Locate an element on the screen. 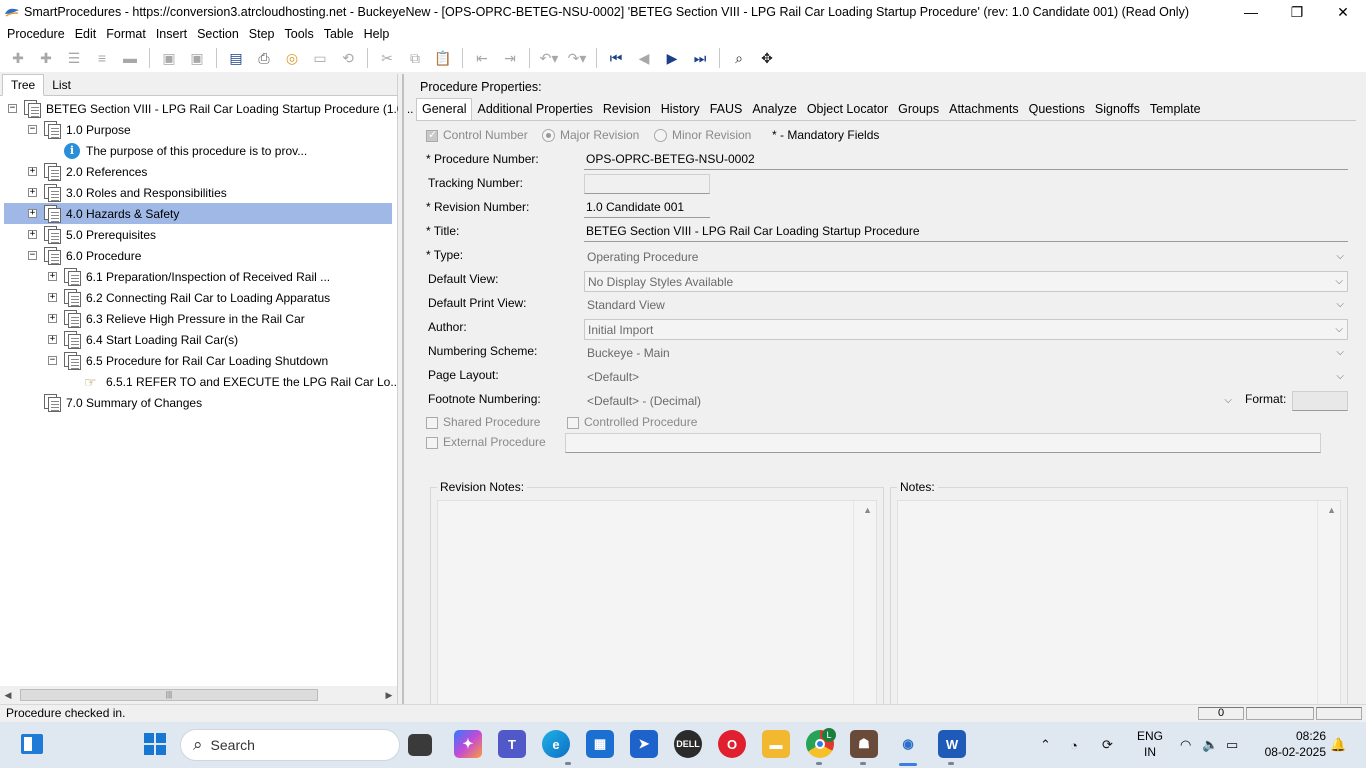 The image size is (1366, 768). restore-button: ❐ is located at coordinates (1297, 12).